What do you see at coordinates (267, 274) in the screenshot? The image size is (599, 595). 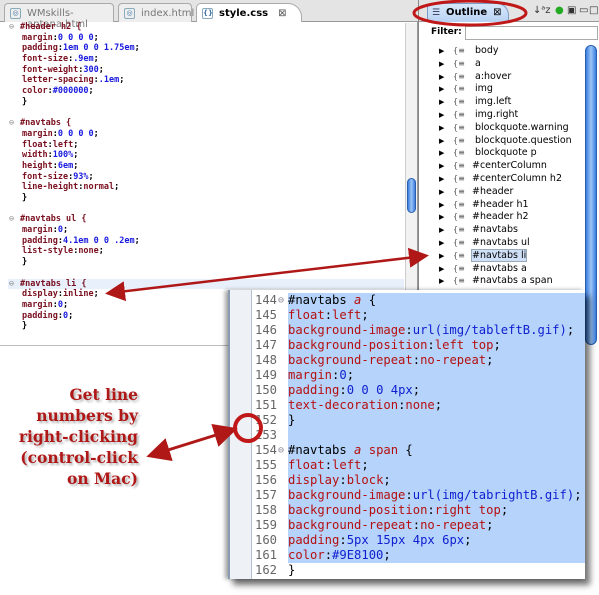 I see `arrow-outline-to-code` at bounding box center [267, 274].